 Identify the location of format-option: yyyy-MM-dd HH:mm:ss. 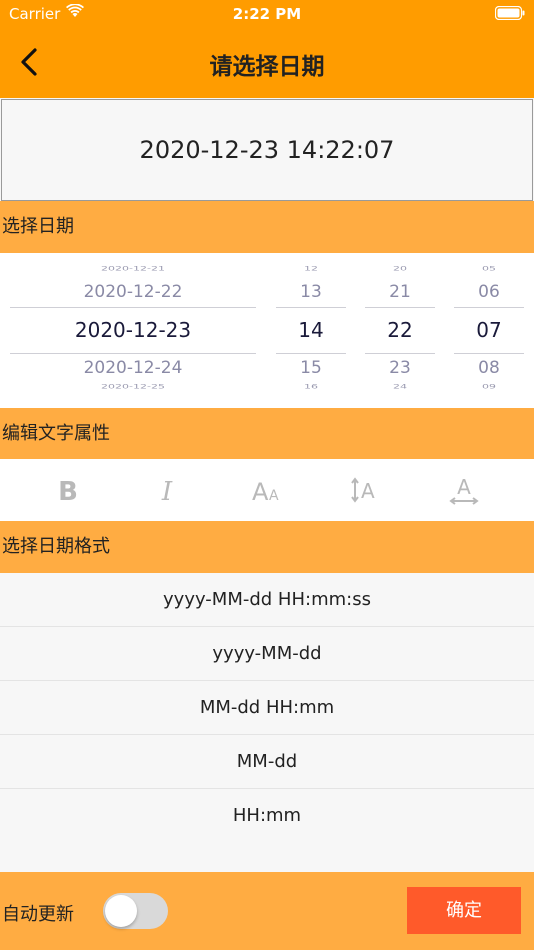
(267, 600).